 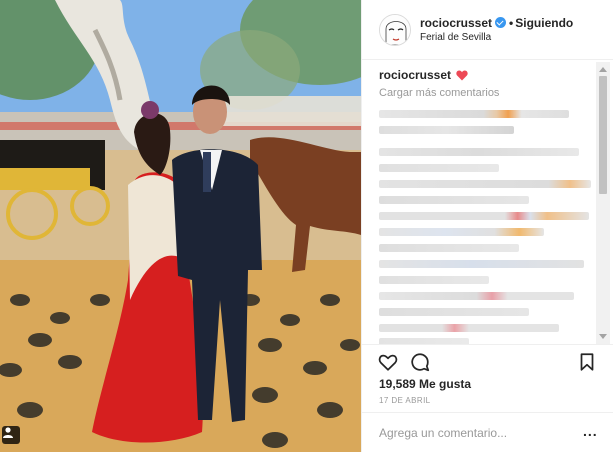 I want to click on heart-outline-icon, so click(x=388, y=362).